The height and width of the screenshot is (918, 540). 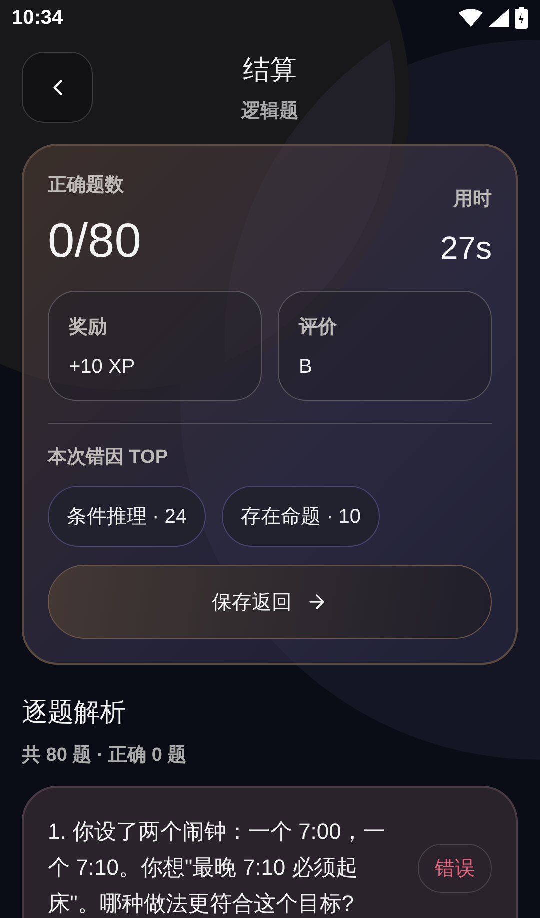 What do you see at coordinates (102, 367) in the screenshot?
I see `tile-value: +10 XP` at bounding box center [102, 367].